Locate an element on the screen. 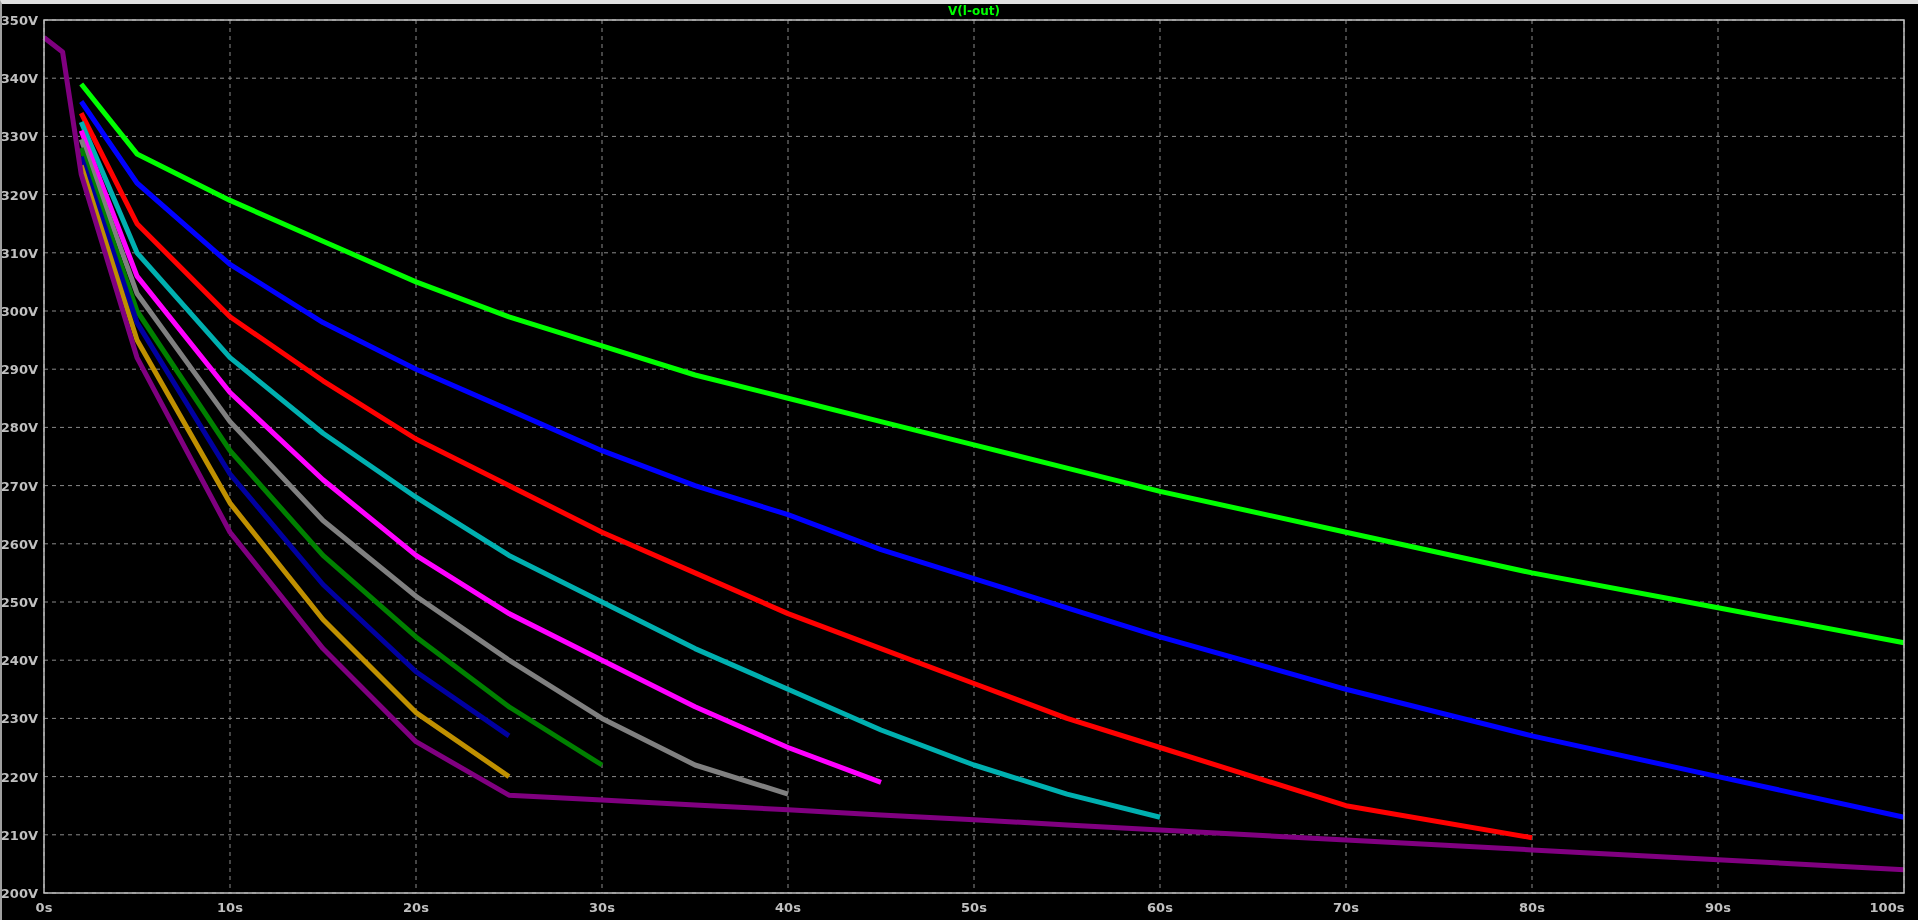 This screenshot has height=920, width=1918. axis-tick-label: 220V is located at coordinates (20, 777).